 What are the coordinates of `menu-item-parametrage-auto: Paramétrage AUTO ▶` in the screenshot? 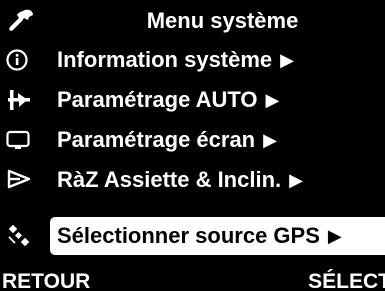 It's located at (192, 100).